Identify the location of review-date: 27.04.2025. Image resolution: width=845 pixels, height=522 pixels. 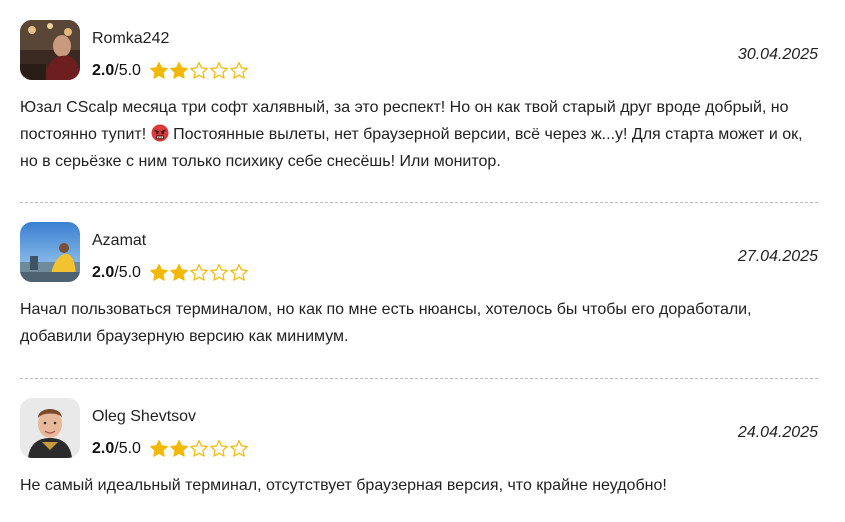
(777, 256).